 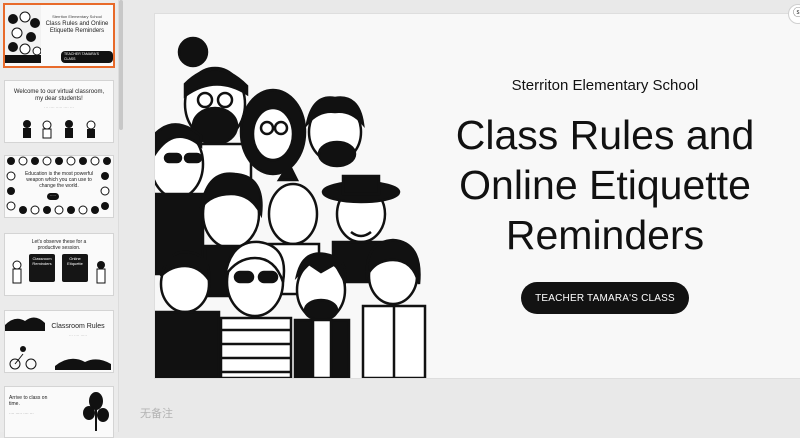 I want to click on thumb-subtext: ··· ···· ····· ···· ···, so click(x=59, y=107).